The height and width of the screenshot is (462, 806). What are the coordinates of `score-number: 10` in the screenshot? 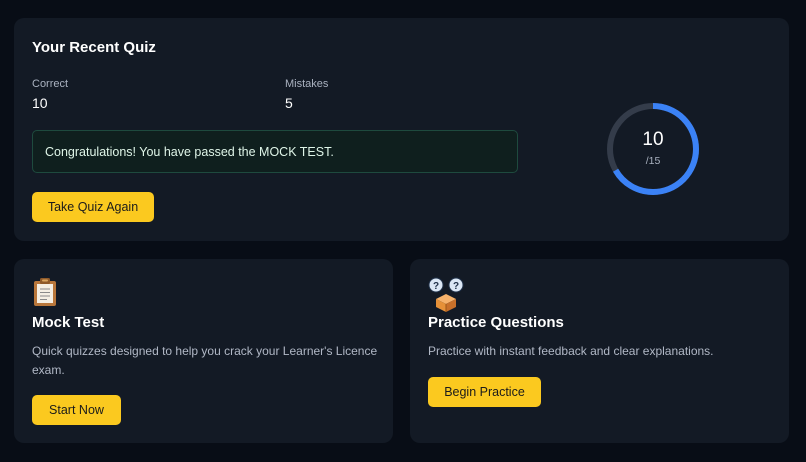 It's located at (653, 139).